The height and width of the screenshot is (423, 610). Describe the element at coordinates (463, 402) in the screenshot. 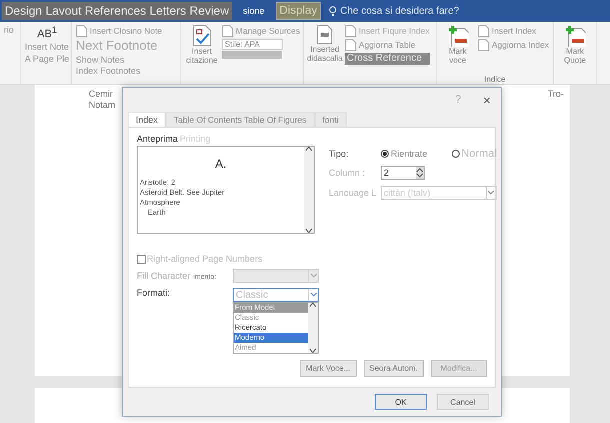

I see `cancel-button: Cancel` at that location.